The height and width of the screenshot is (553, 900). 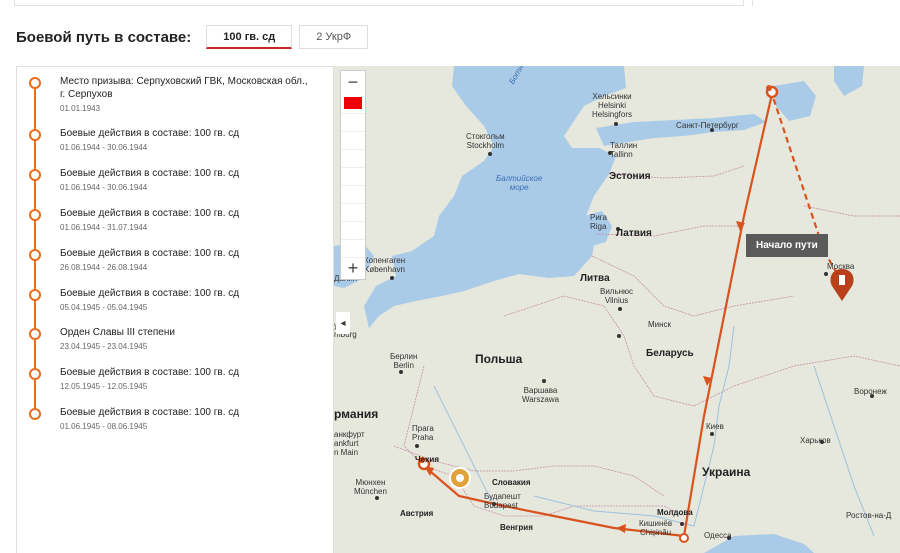 I want to click on city-vilnius-label: Вильнюс Vilnius, so click(x=617, y=296).